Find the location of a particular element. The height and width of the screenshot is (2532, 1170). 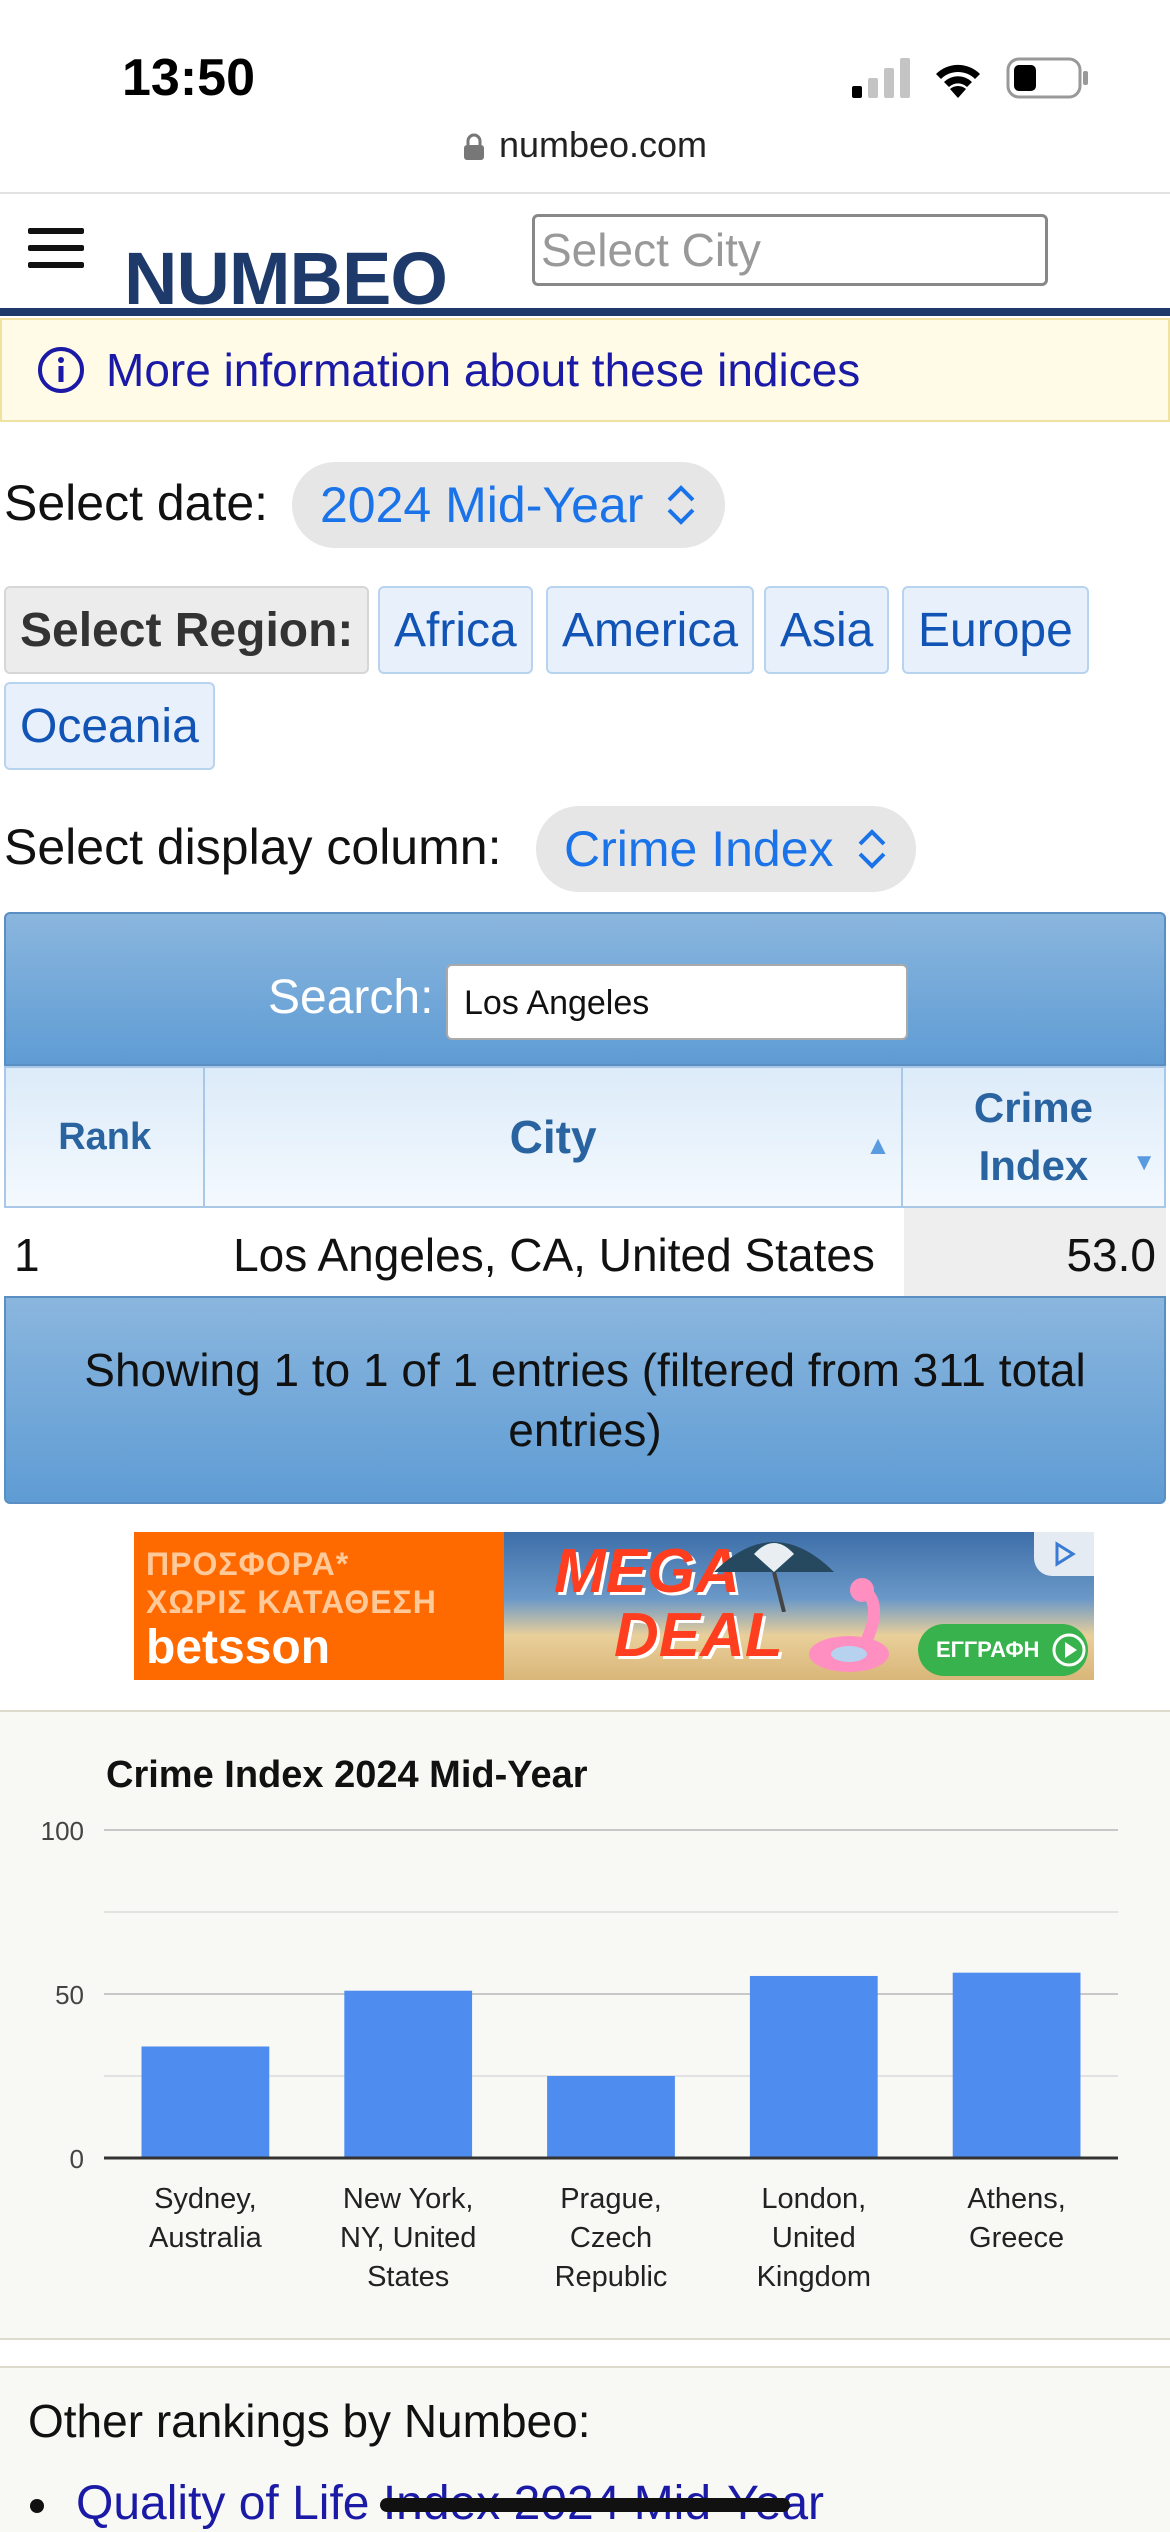

status-icons is located at coordinates (971, 78).